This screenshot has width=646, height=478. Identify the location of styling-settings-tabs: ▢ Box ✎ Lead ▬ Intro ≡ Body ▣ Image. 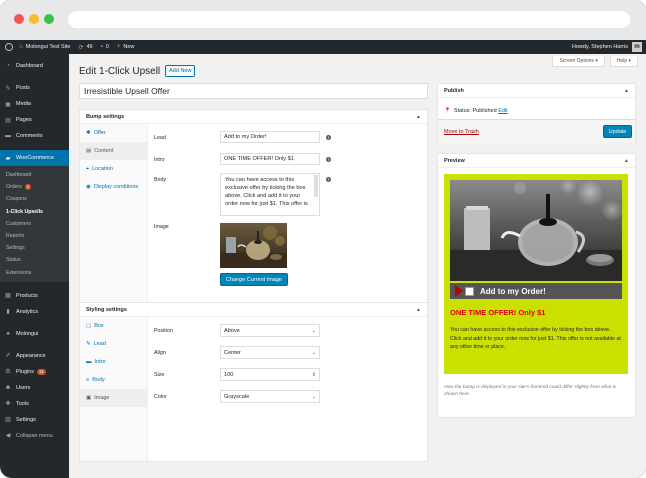
(114, 389).